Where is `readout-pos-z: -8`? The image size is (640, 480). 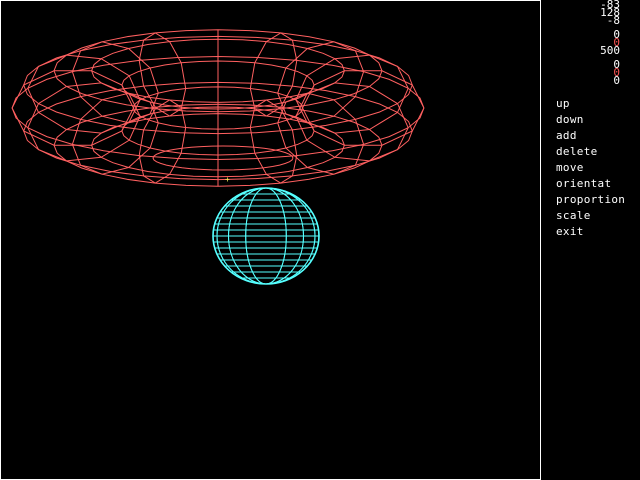
readout-pos-z: -8 is located at coordinates (613, 20).